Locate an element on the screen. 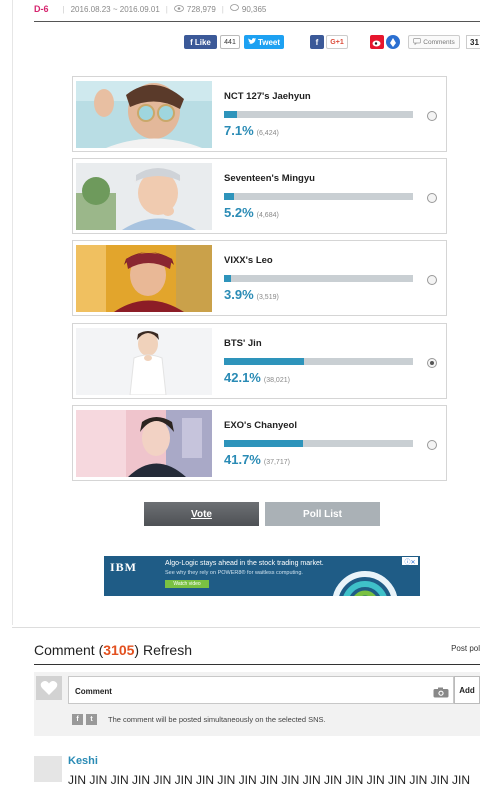  poll-item: BTS' Jin 42.1% (38,021) is located at coordinates (259, 361).